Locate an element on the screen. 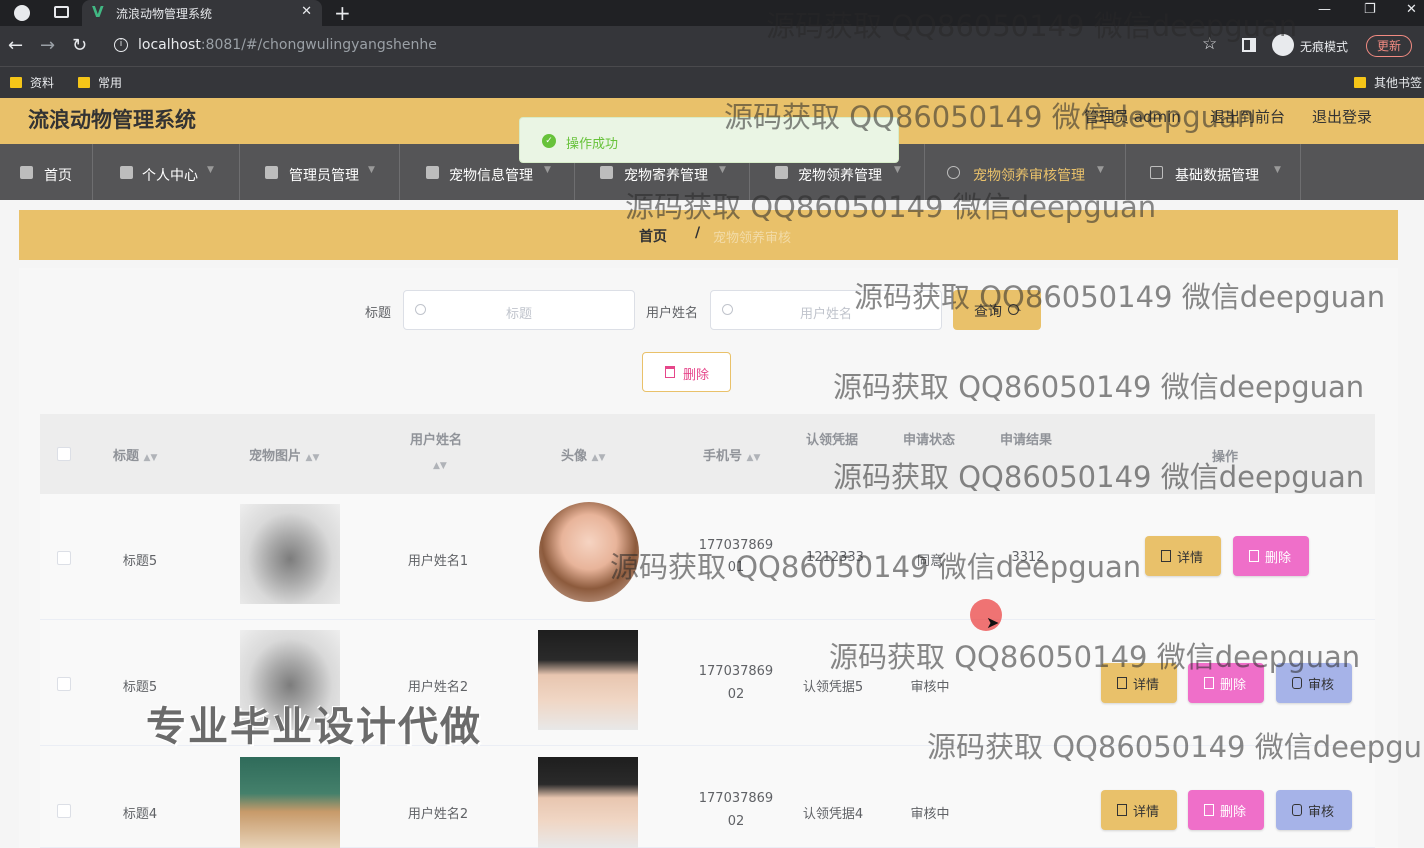 The width and height of the screenshot is (1424, 848). bookmark-folder: 常用 is located at coordinates (100, 82).